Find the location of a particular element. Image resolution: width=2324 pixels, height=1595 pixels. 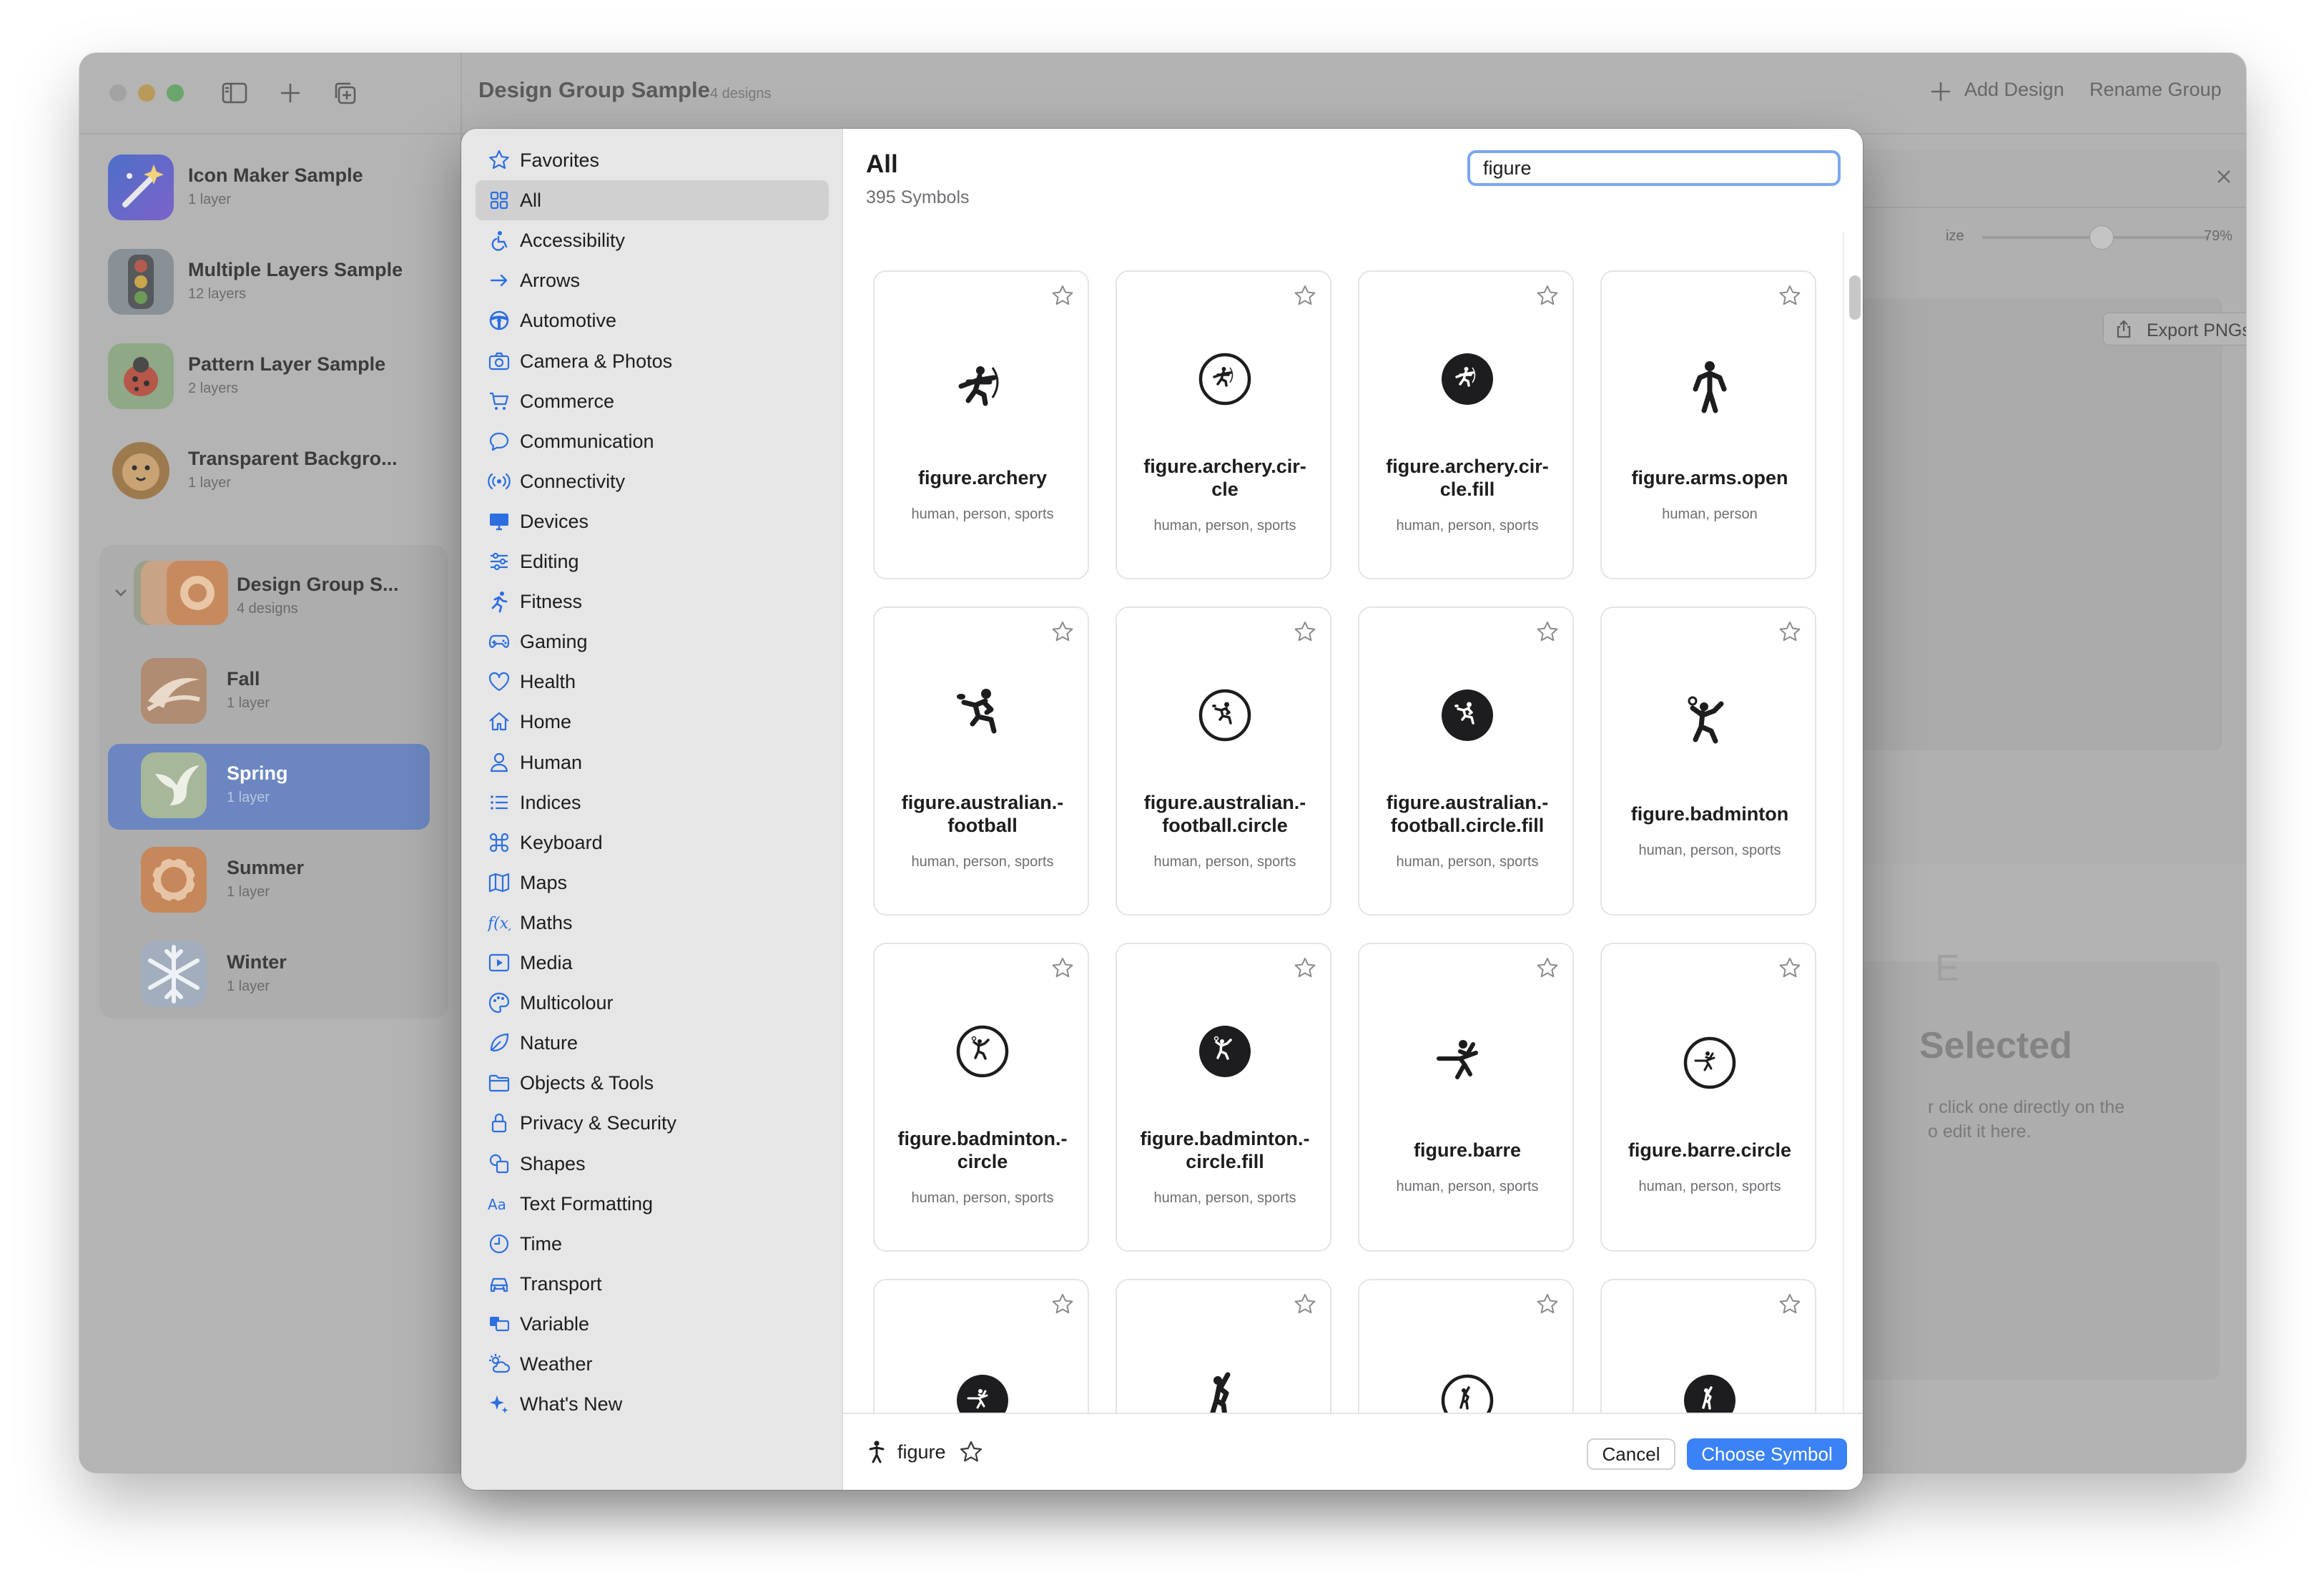

close-window-button is located at coordinates (118, 93).